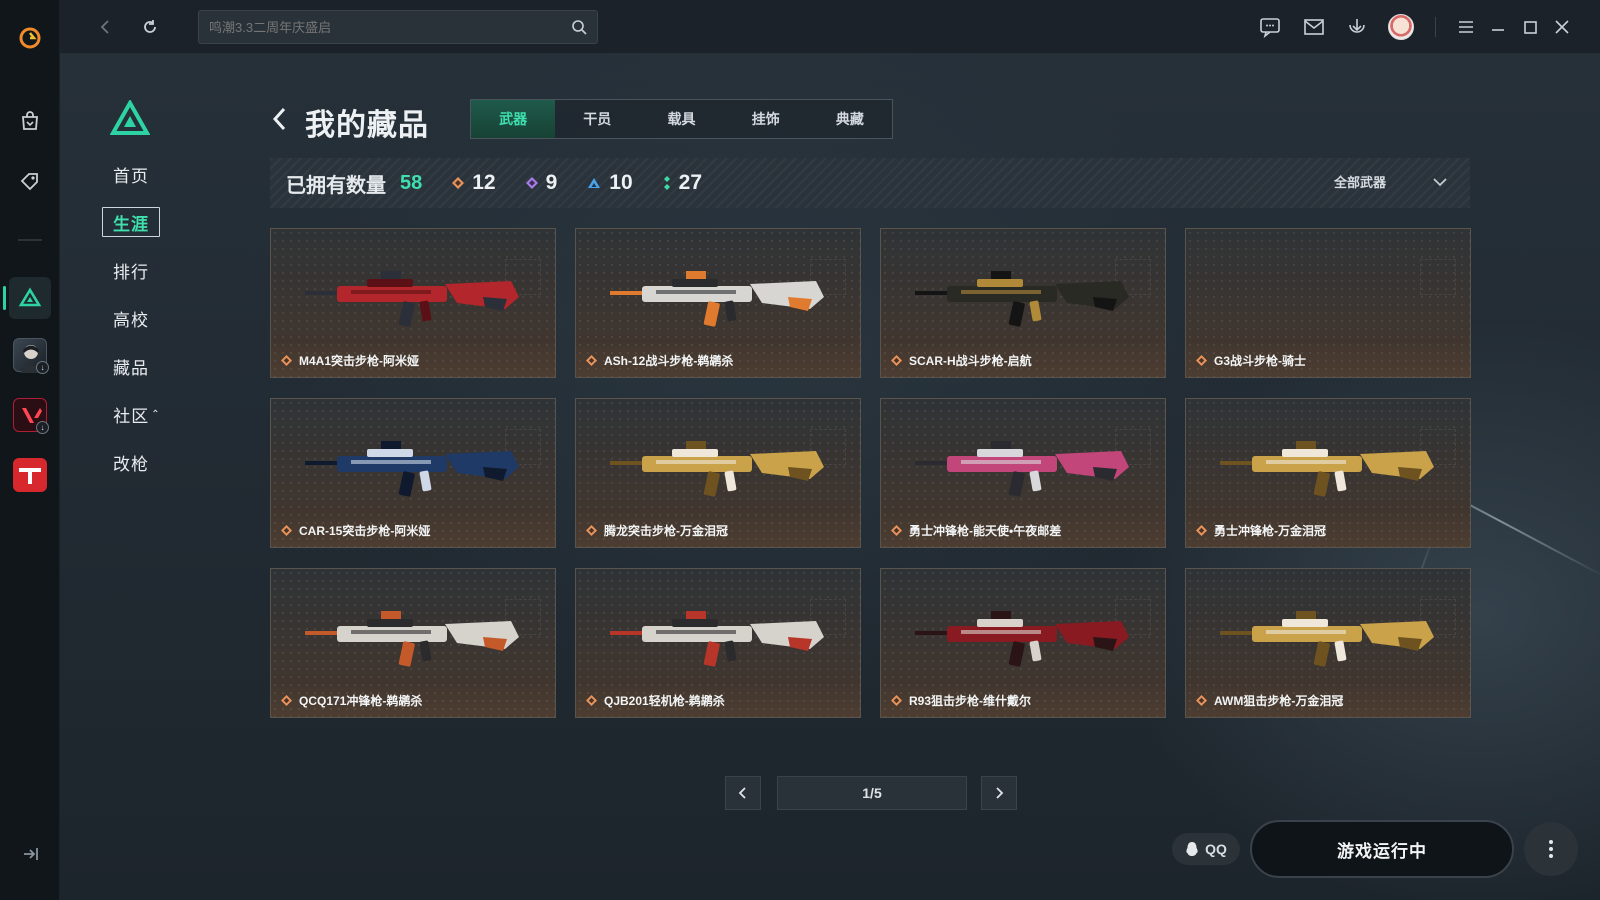  Describe the element at coordinates (1206, 849) in the screenshot. I see `qq-login-chip: QQ` at that location.